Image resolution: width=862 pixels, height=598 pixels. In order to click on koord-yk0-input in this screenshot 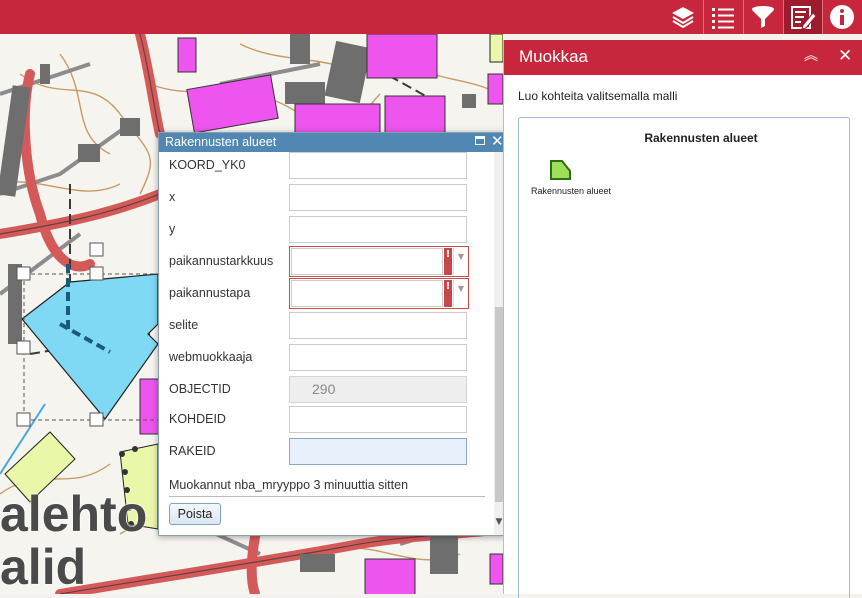, I will do `click(378, 165)`.